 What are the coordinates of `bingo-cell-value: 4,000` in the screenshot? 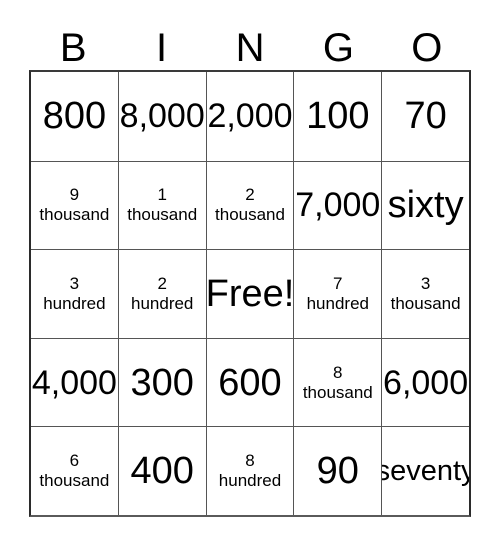 It's located at (74, 382).